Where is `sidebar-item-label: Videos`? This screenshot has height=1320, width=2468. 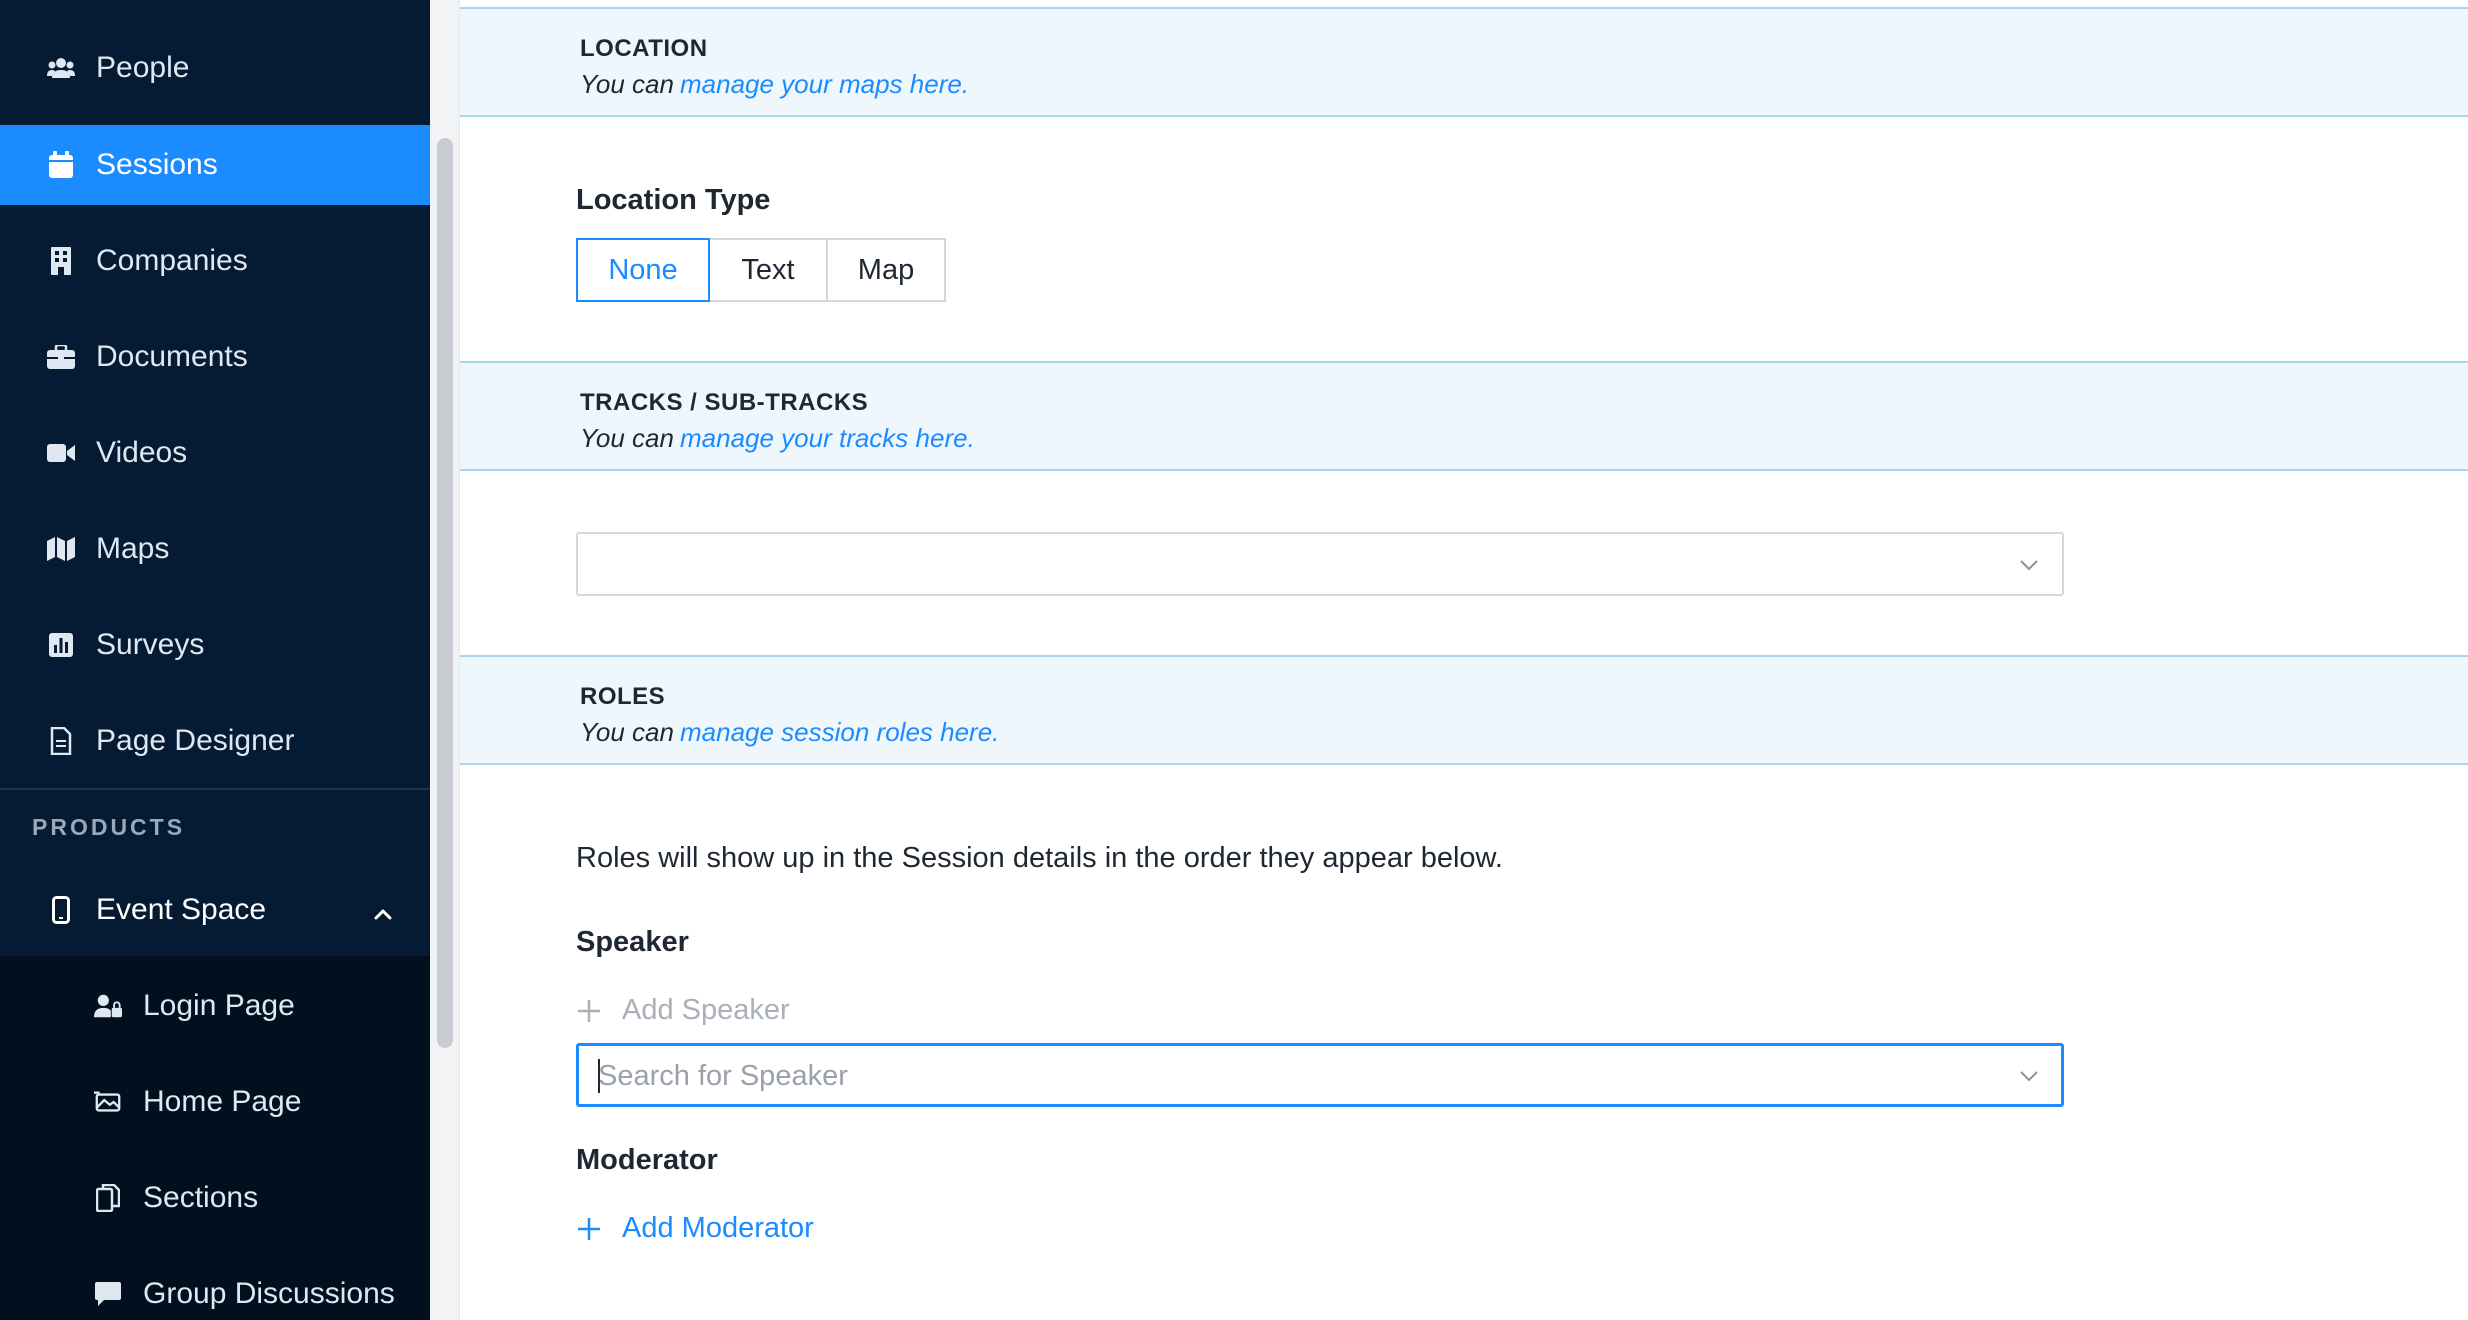 sidebar-item-label: Videos is located at coordinates (142, 452).